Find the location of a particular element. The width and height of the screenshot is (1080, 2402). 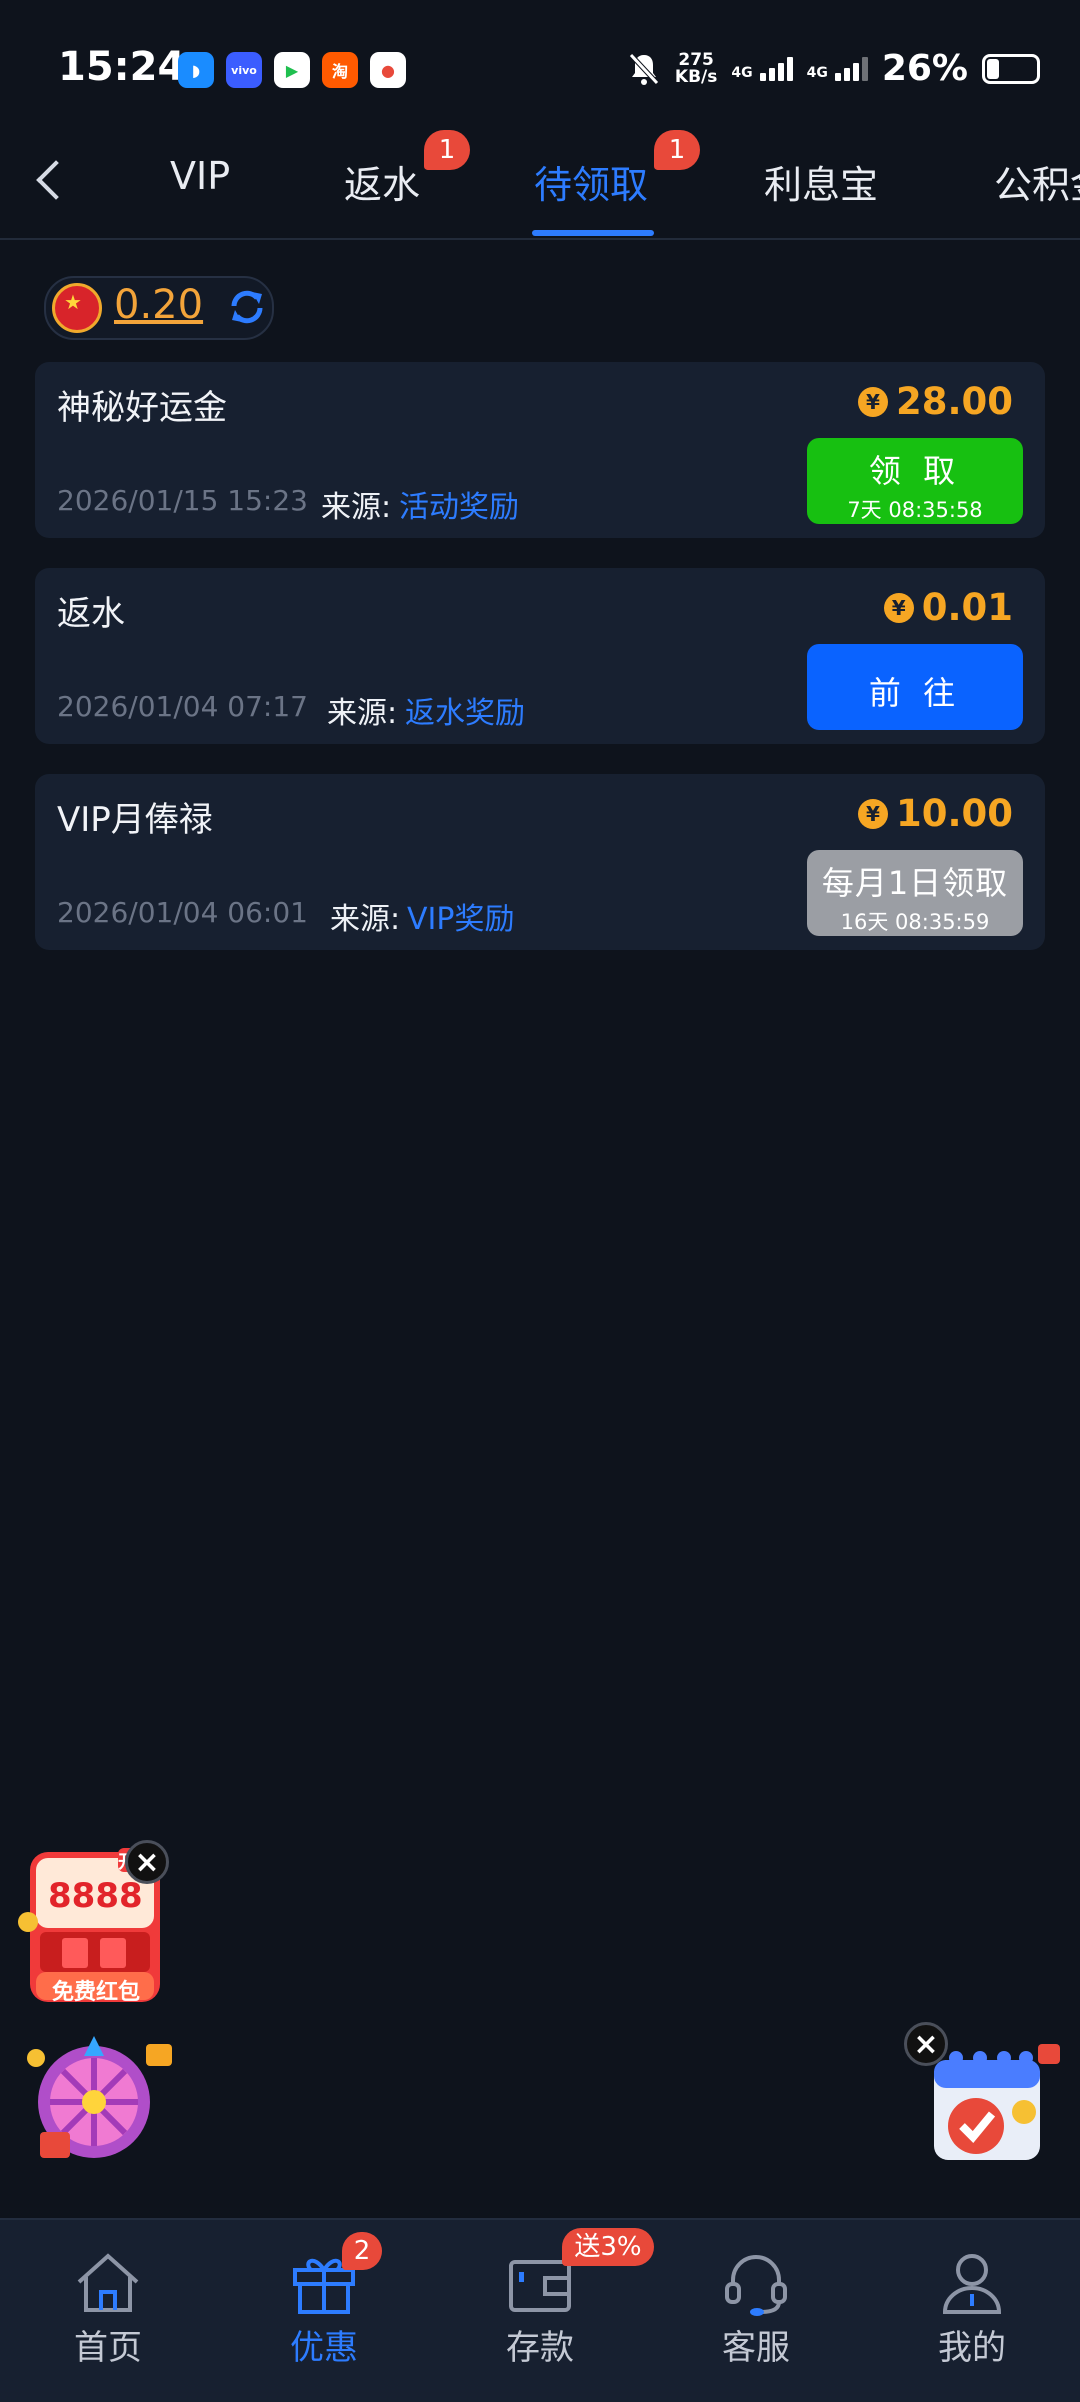

nav-promotions: 优惠 is located at coordinates (324, 2309).